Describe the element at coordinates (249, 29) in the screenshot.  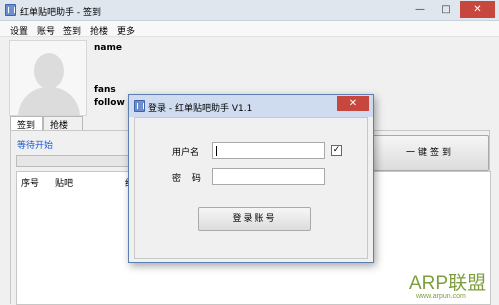
I see `menubar: 设置 账号 签到 抢楼 更多` at that location.